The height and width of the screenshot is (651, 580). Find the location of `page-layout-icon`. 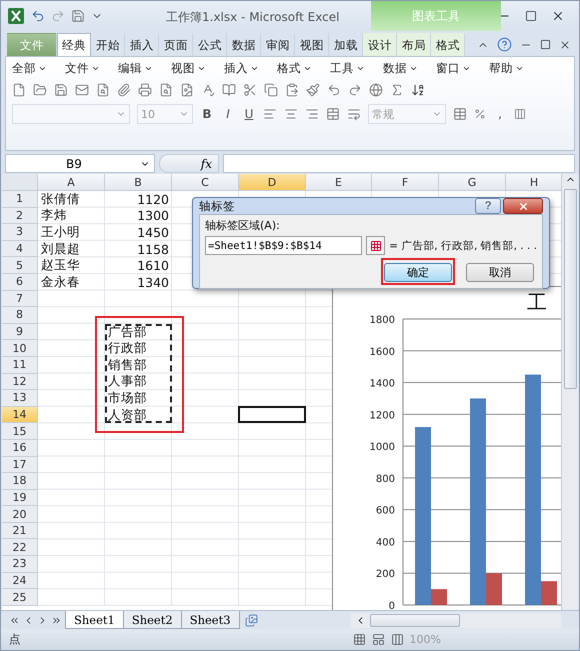

page-layout-icon is located at coordinates (378, 639).